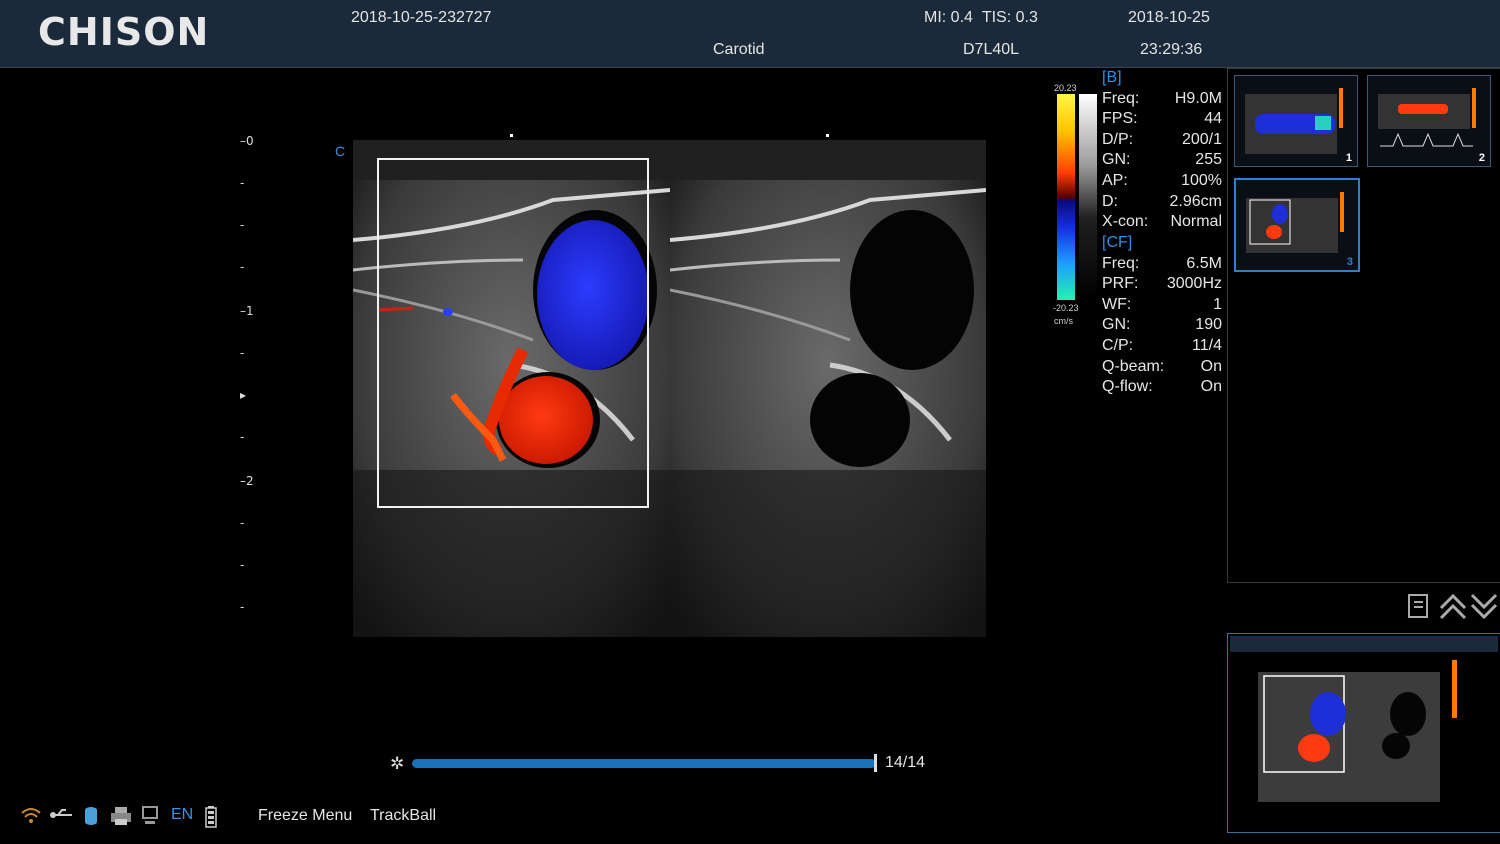  I want to click on param-label: AP:, so click(1115, 180).